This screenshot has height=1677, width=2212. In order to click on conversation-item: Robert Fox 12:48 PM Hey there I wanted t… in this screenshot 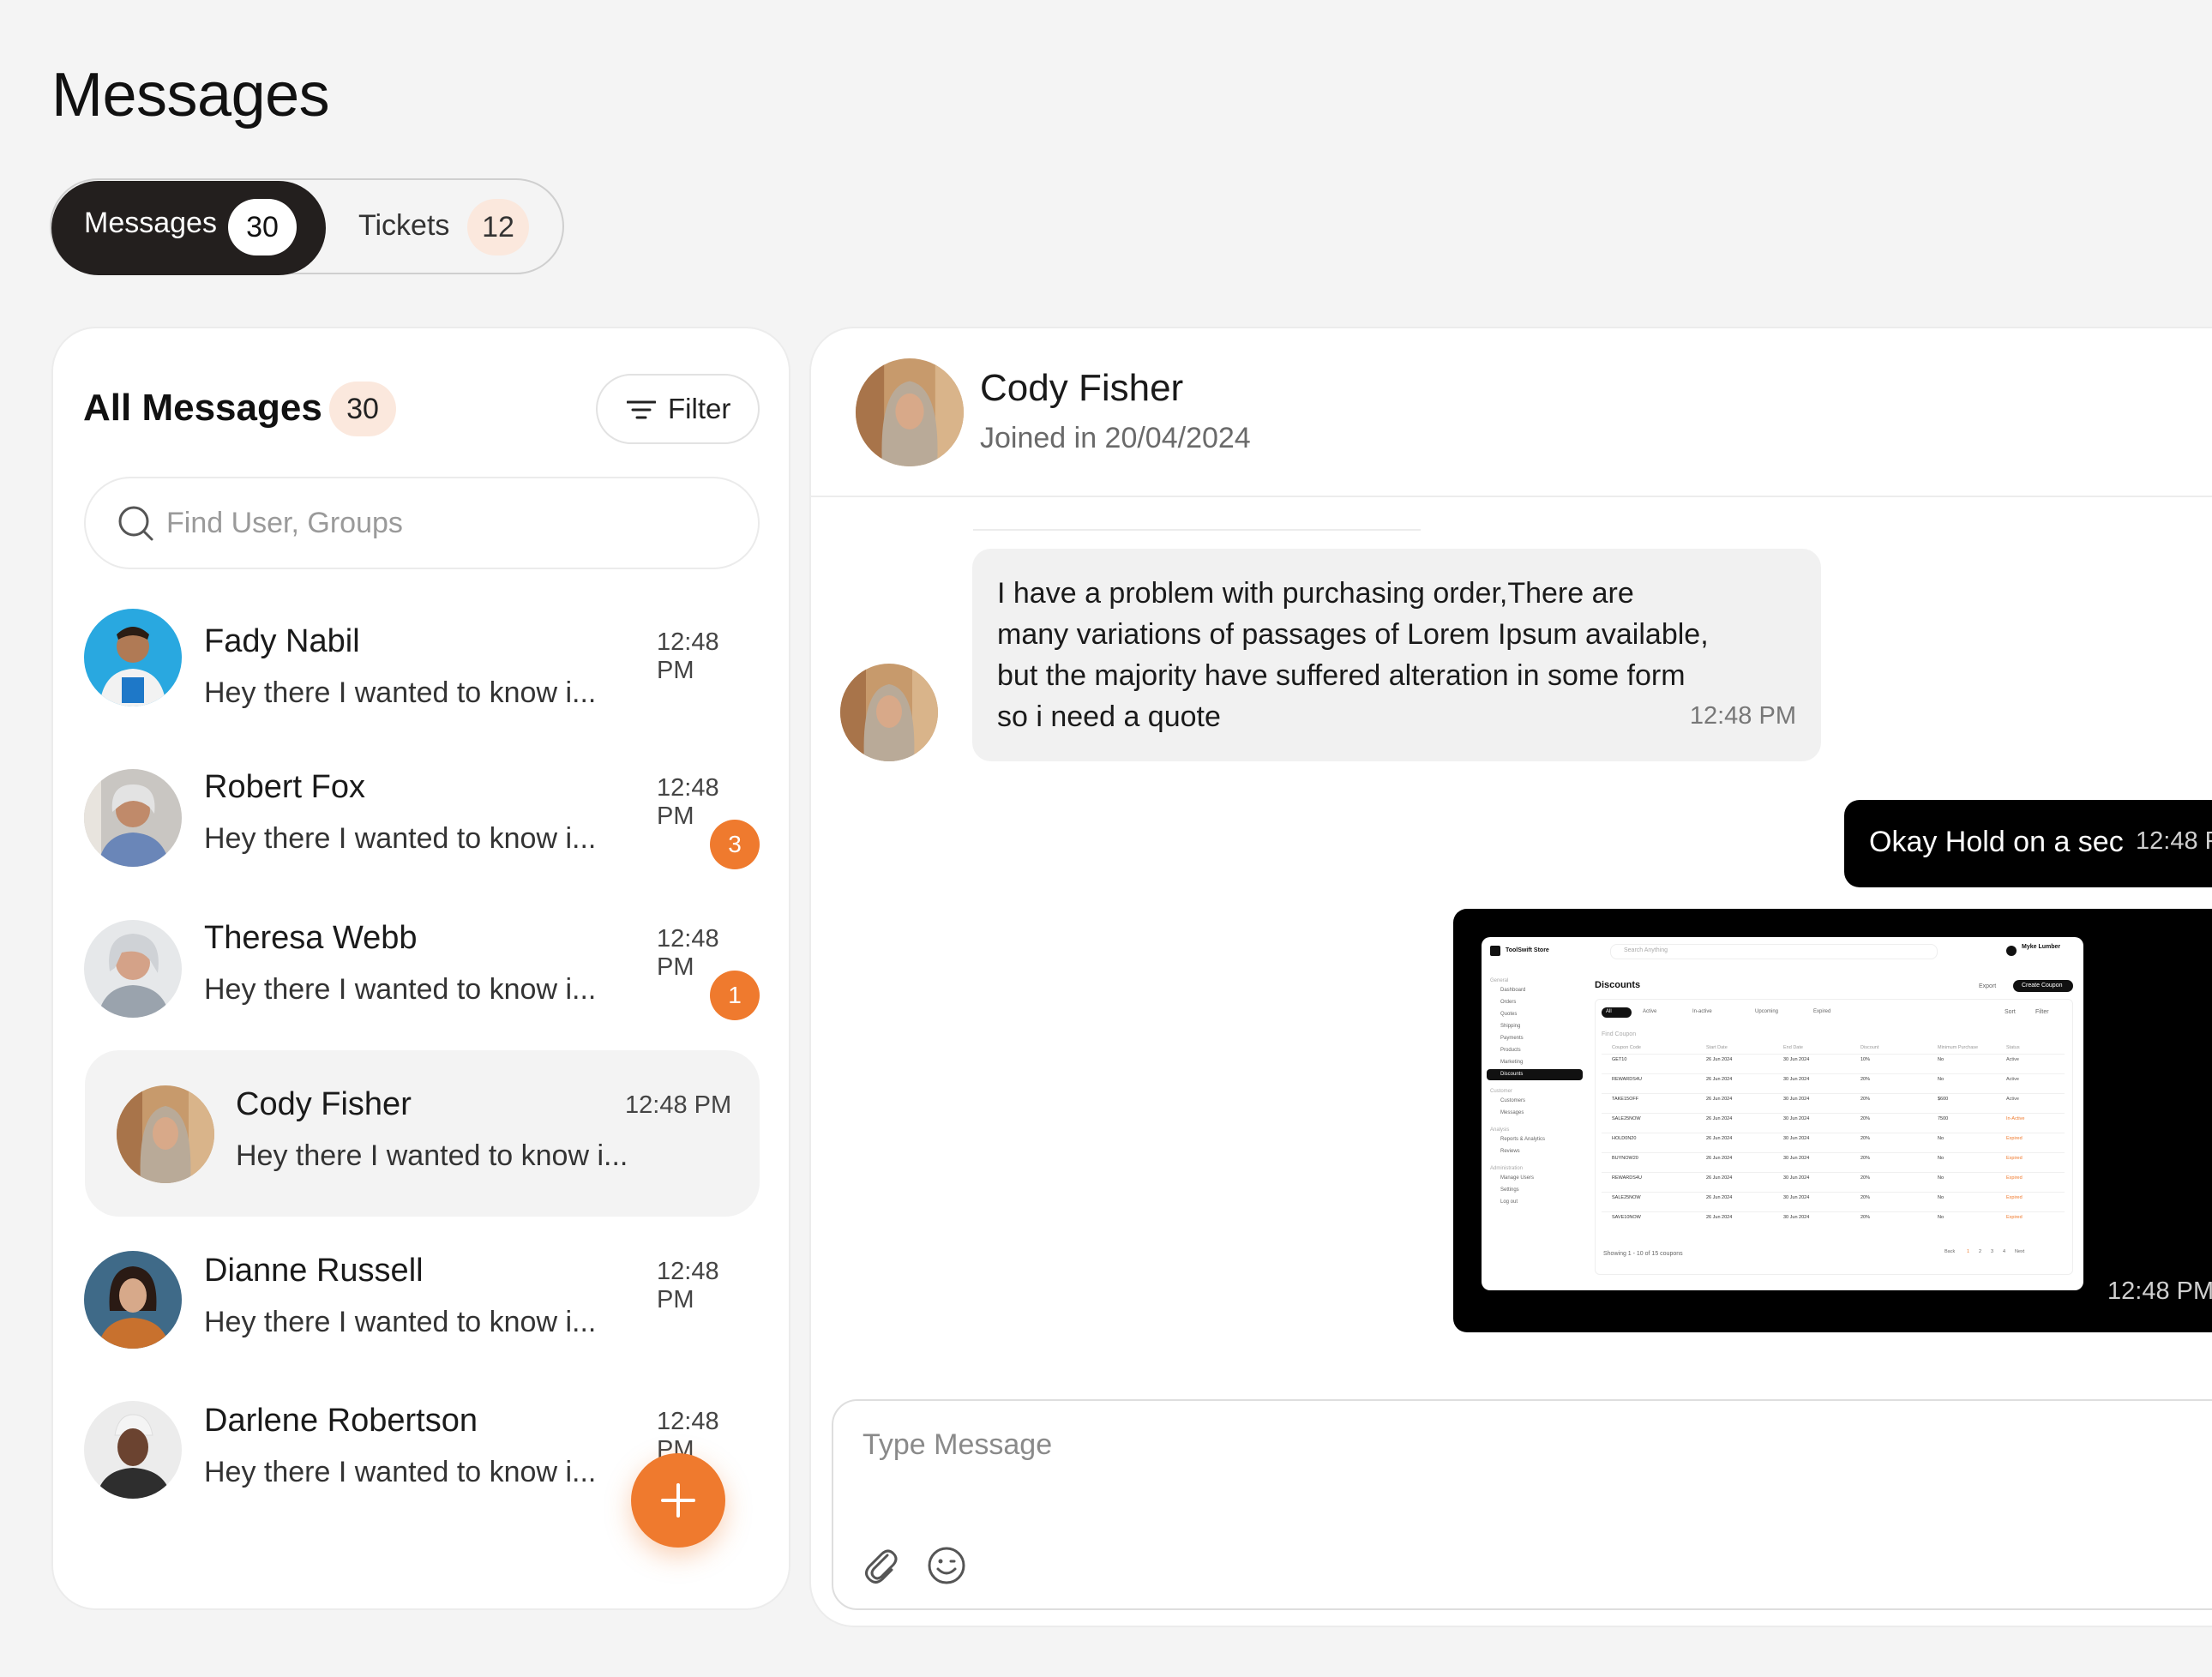, I will do `click(422, 809)`.